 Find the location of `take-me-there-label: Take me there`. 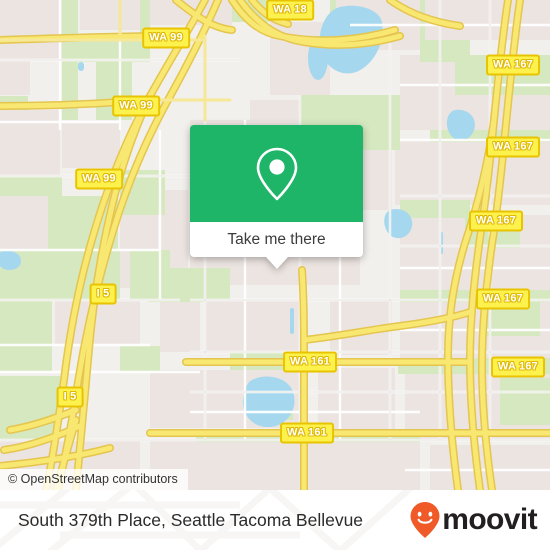

take-me-there-label: Take me there is located at coordinates (276, 239).